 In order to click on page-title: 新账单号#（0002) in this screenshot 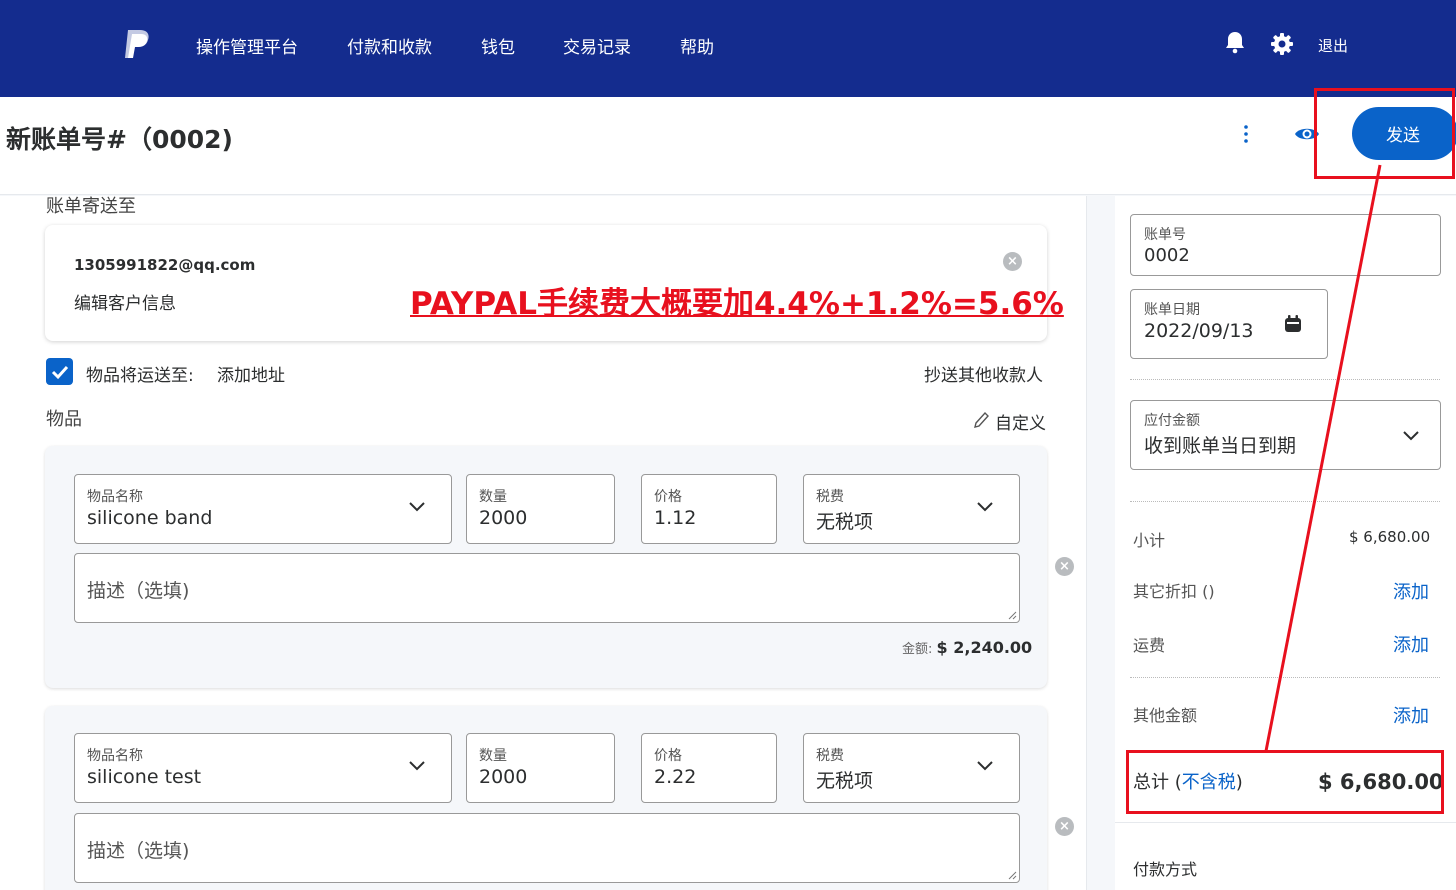, I will do `click(119, 139)`.